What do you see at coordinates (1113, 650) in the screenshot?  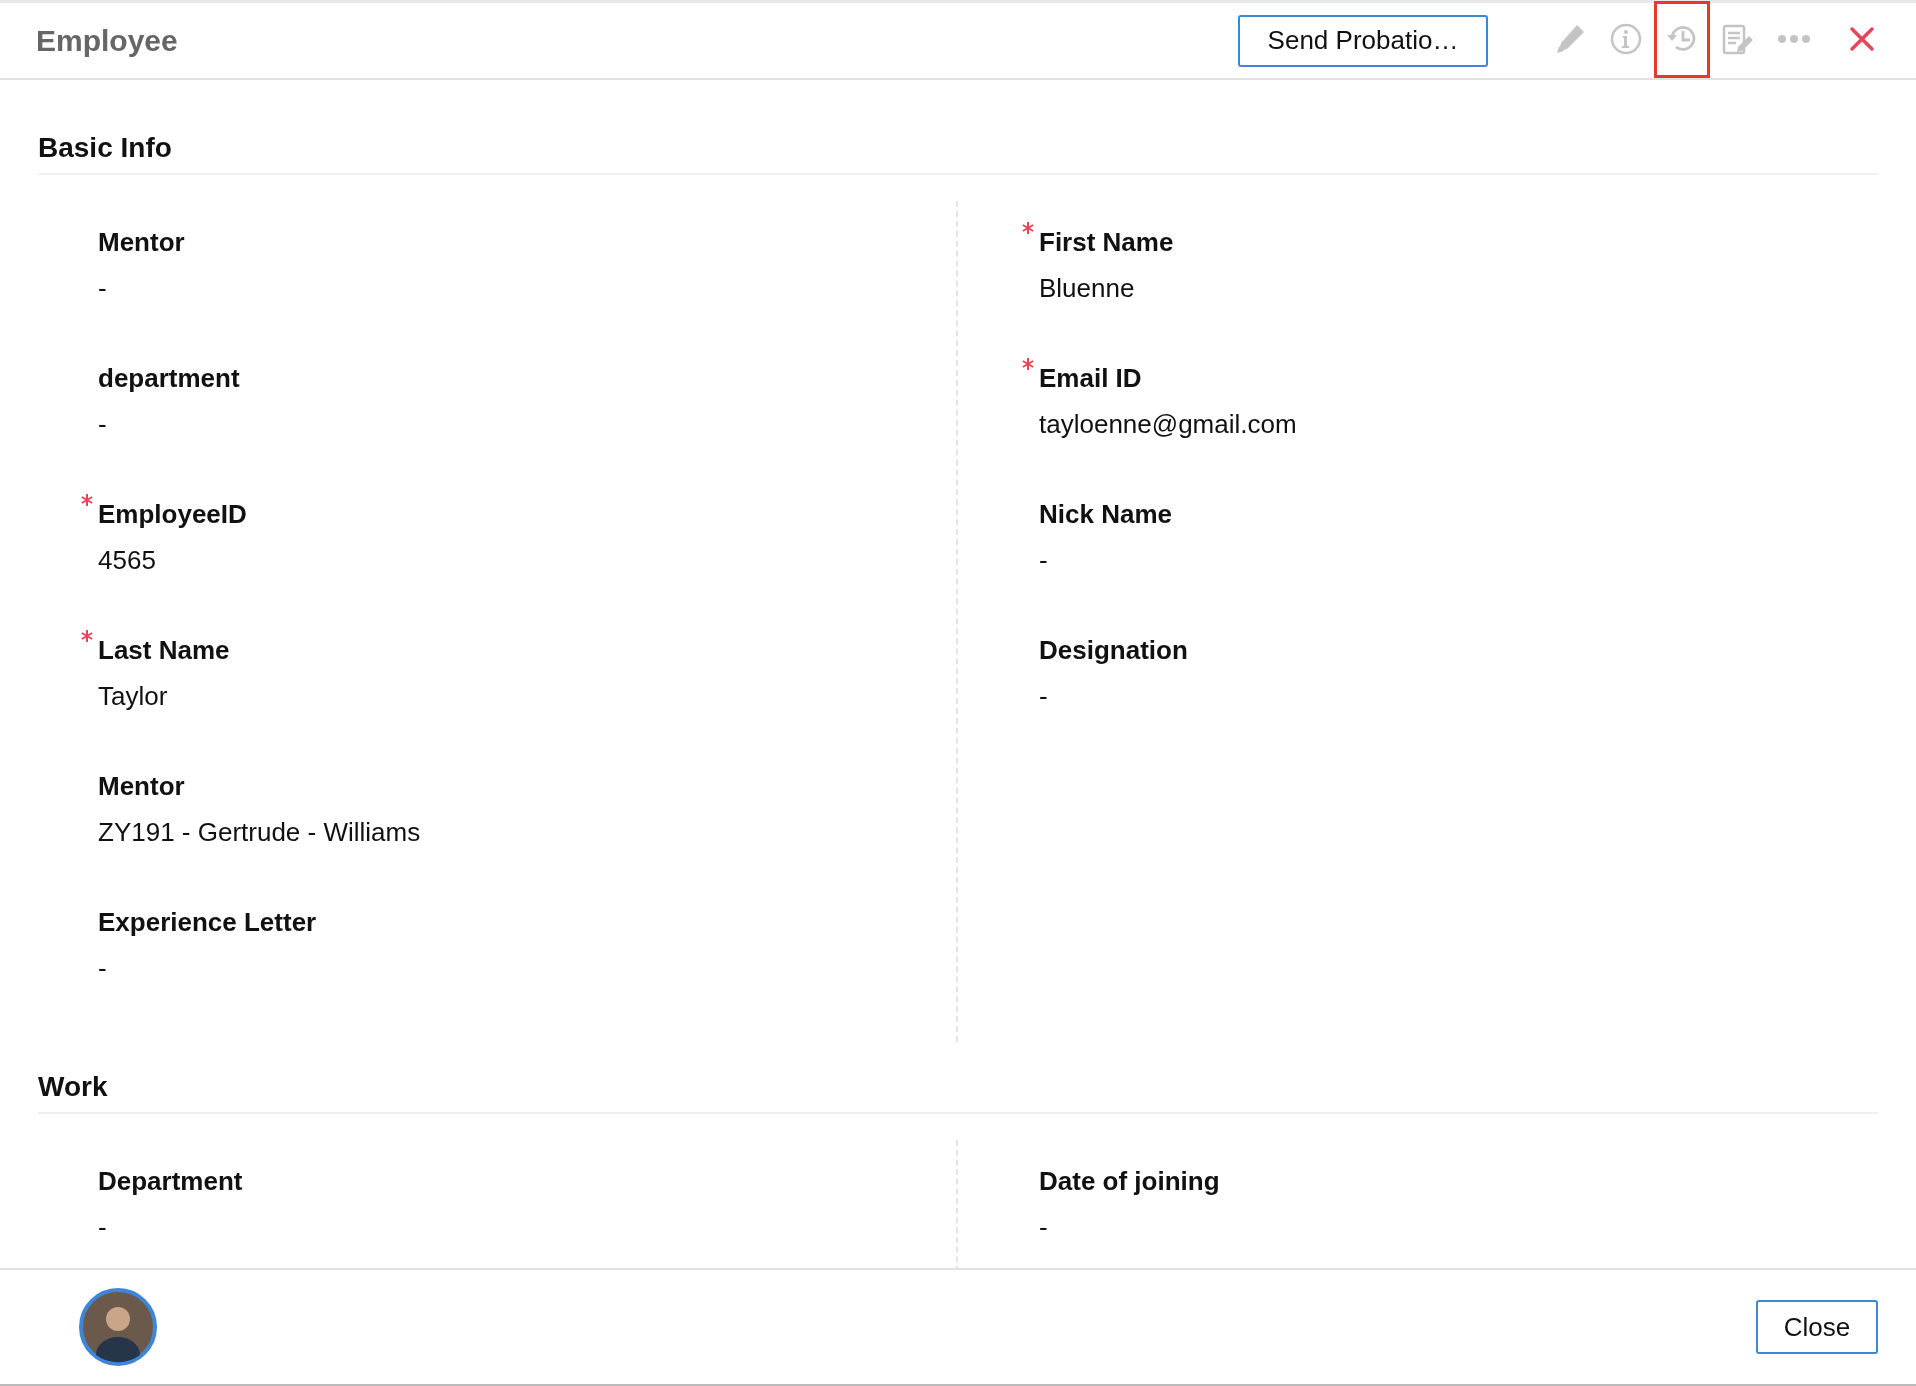 I see `field-label: Designation` at bounding box center [1113, 650].